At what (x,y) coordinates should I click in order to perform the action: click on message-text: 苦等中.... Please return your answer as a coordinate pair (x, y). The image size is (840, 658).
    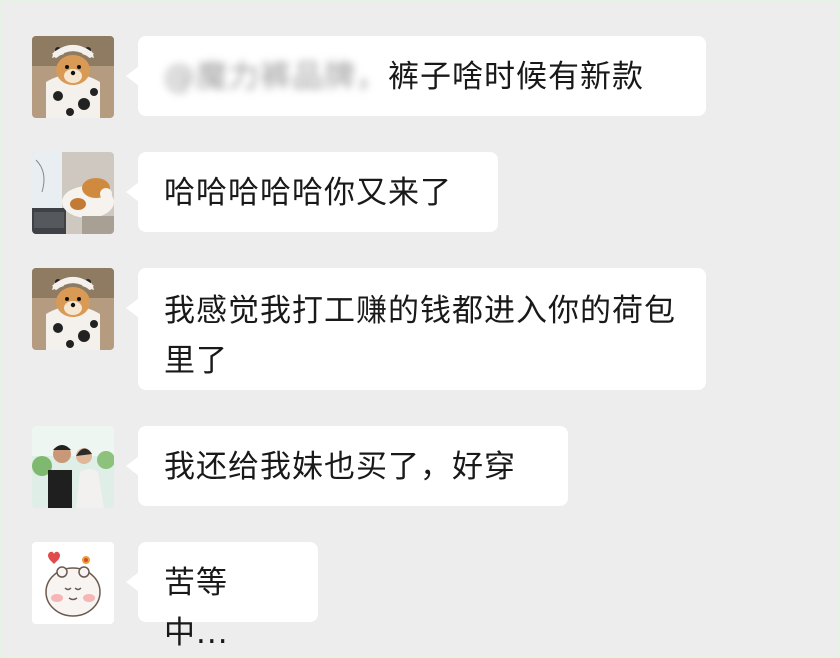
    Looking at the image, I should click on (196, 608).